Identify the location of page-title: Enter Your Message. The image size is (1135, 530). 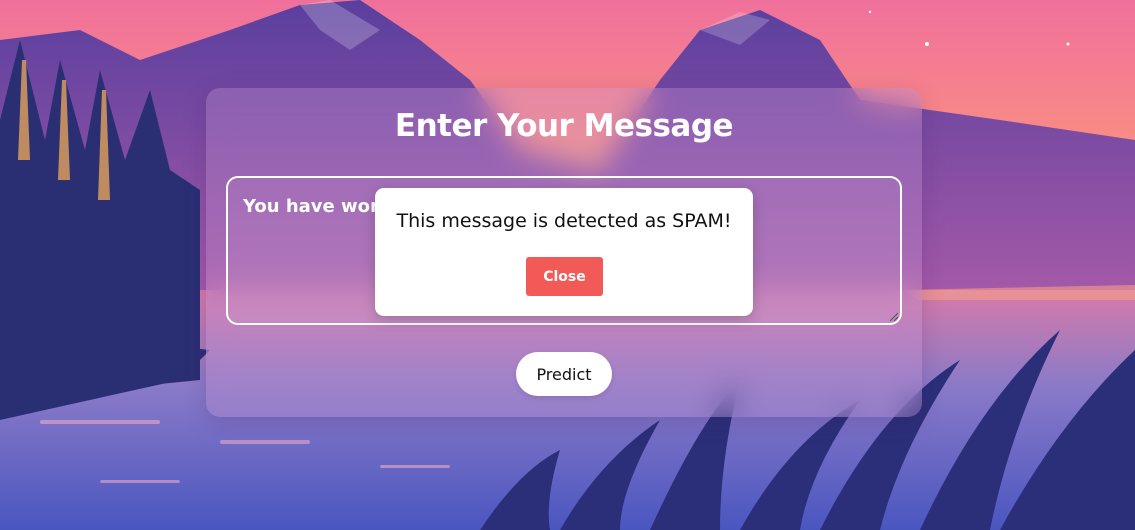
(564, 126).